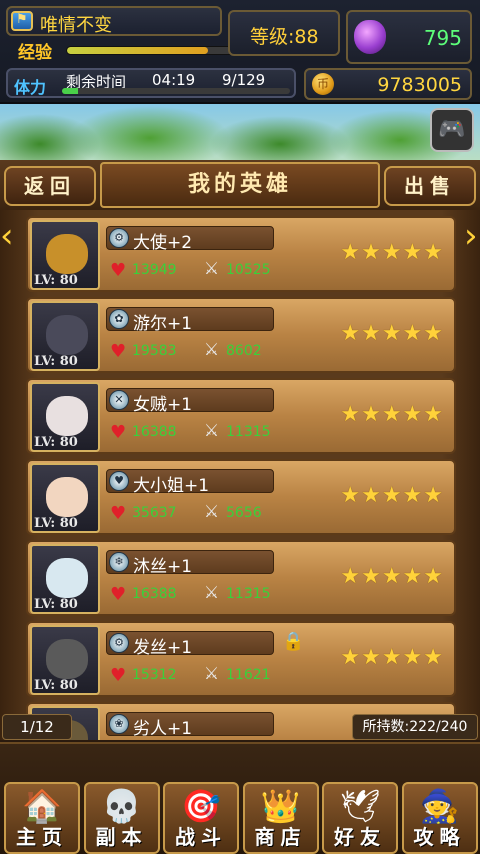 Image resolution: width=480 pixels, height=854 pixels. I want to click on nav-item-skull: 💀 副本, so click(121, 818).